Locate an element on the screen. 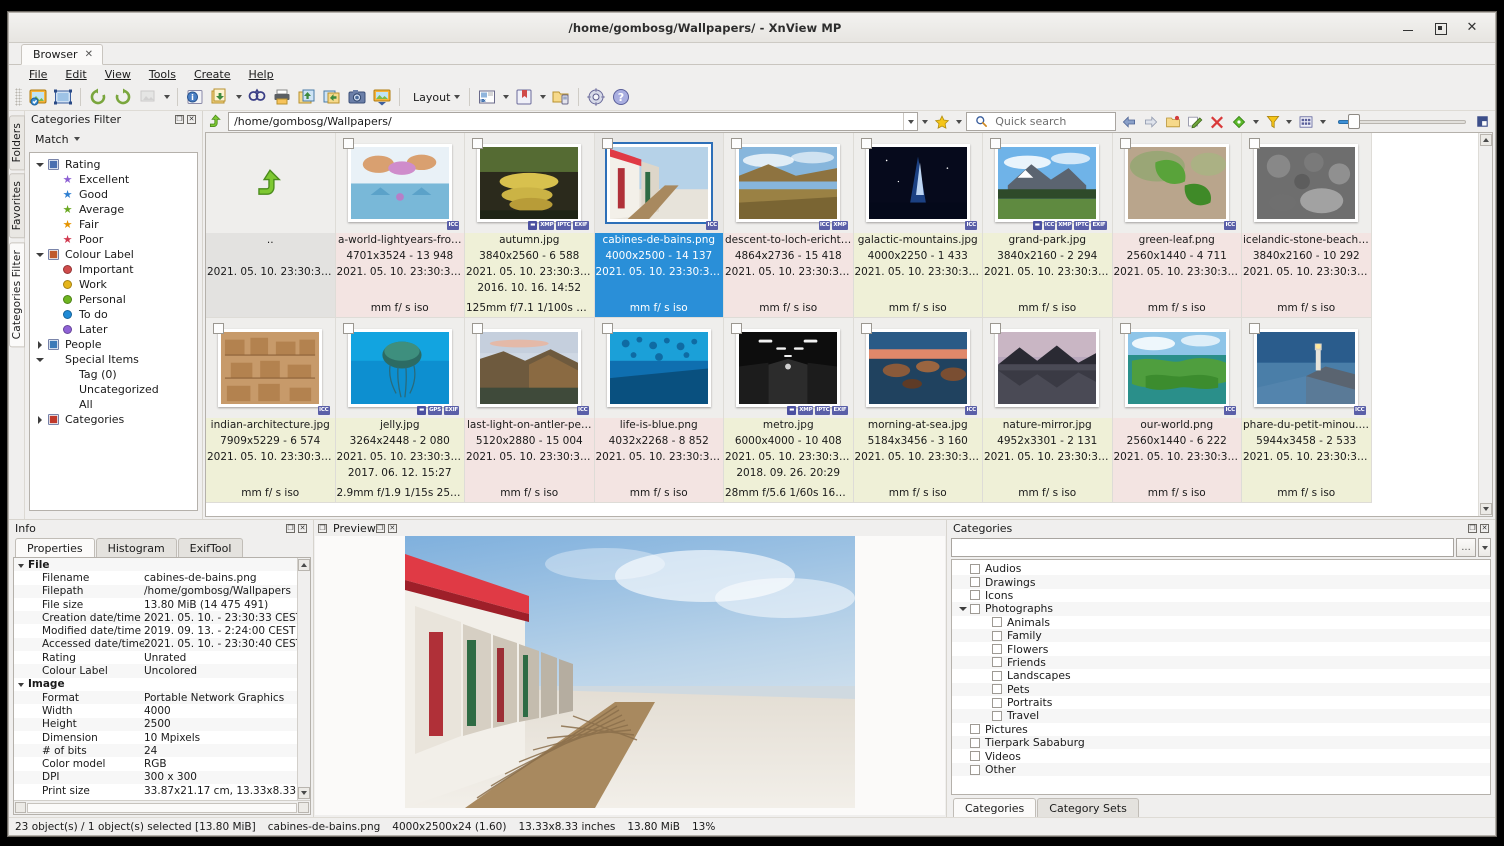 The height and width of the screenshot is (846, 1504). category-row: Pictures is located at coordinates (1221, 729).